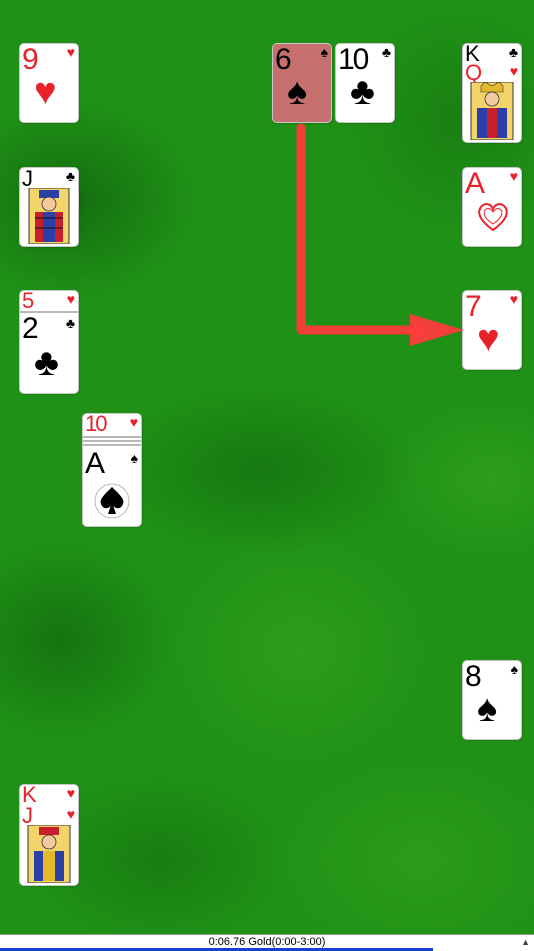  I want to click on card-rank: 2, so click(30, 328).